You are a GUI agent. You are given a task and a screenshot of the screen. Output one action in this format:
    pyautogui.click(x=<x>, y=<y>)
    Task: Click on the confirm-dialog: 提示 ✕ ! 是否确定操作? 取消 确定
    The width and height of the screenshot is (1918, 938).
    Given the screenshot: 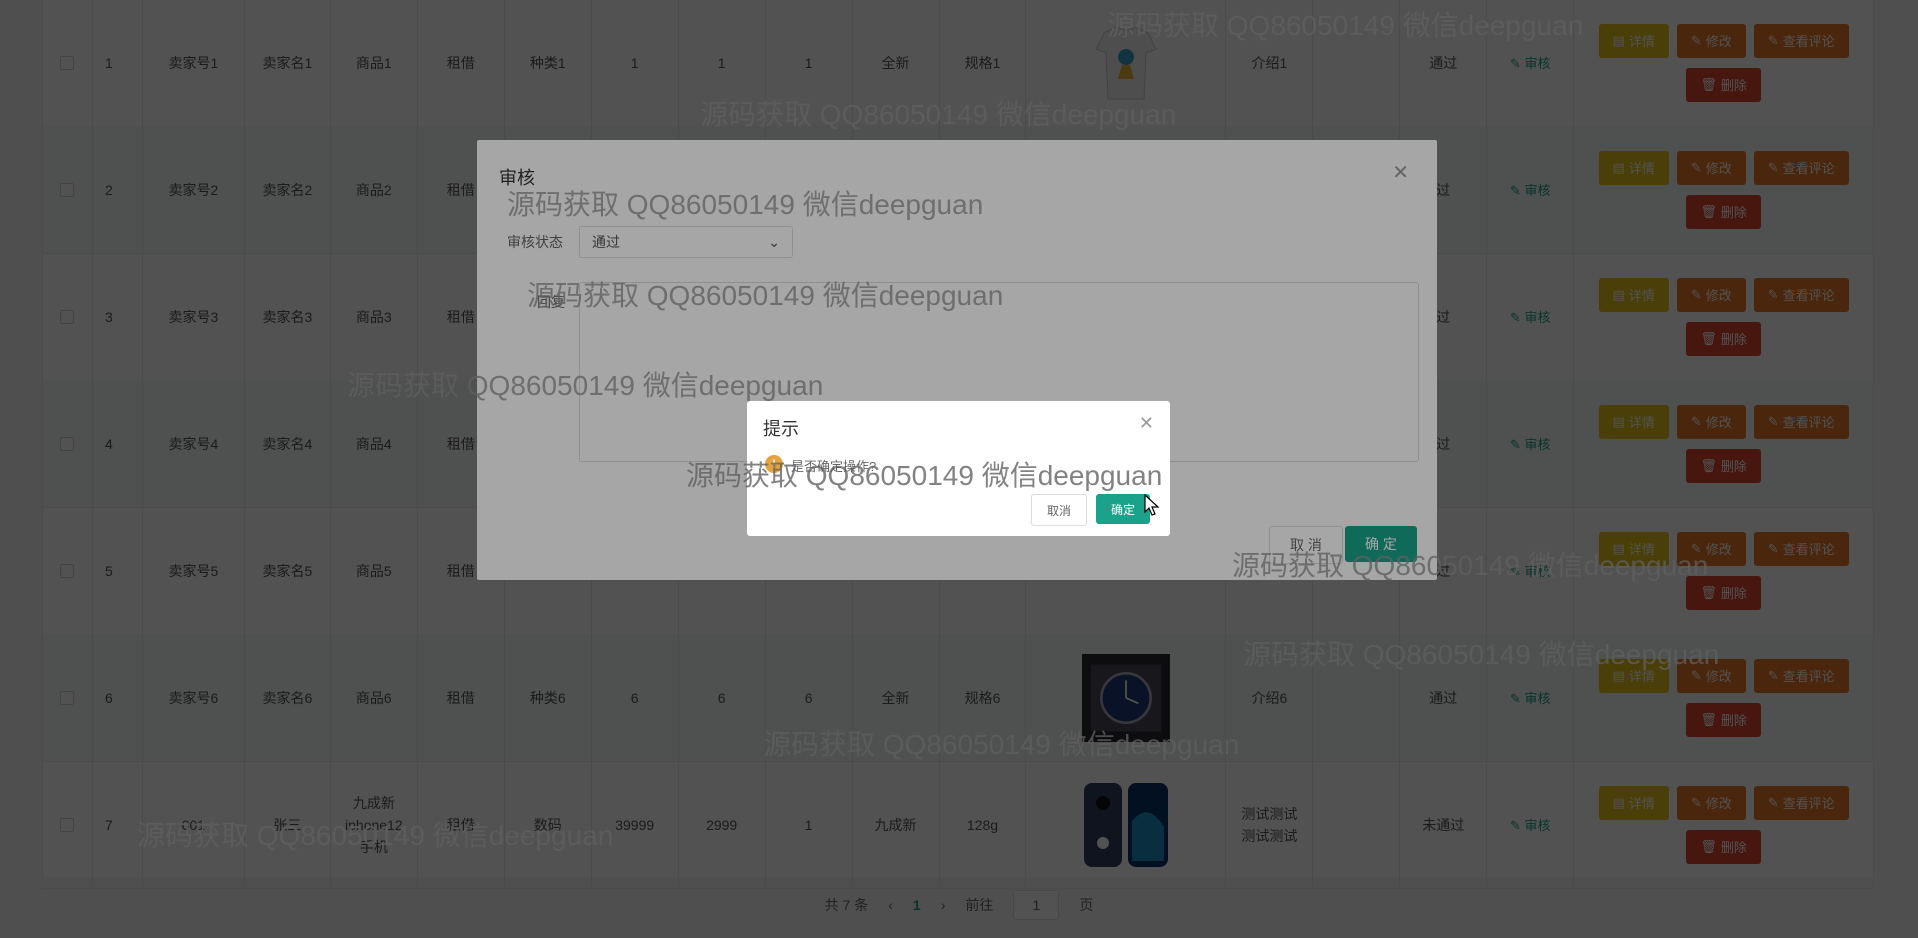 What is the action you would take?
    pyautogui.click(x=958, y=468)
    